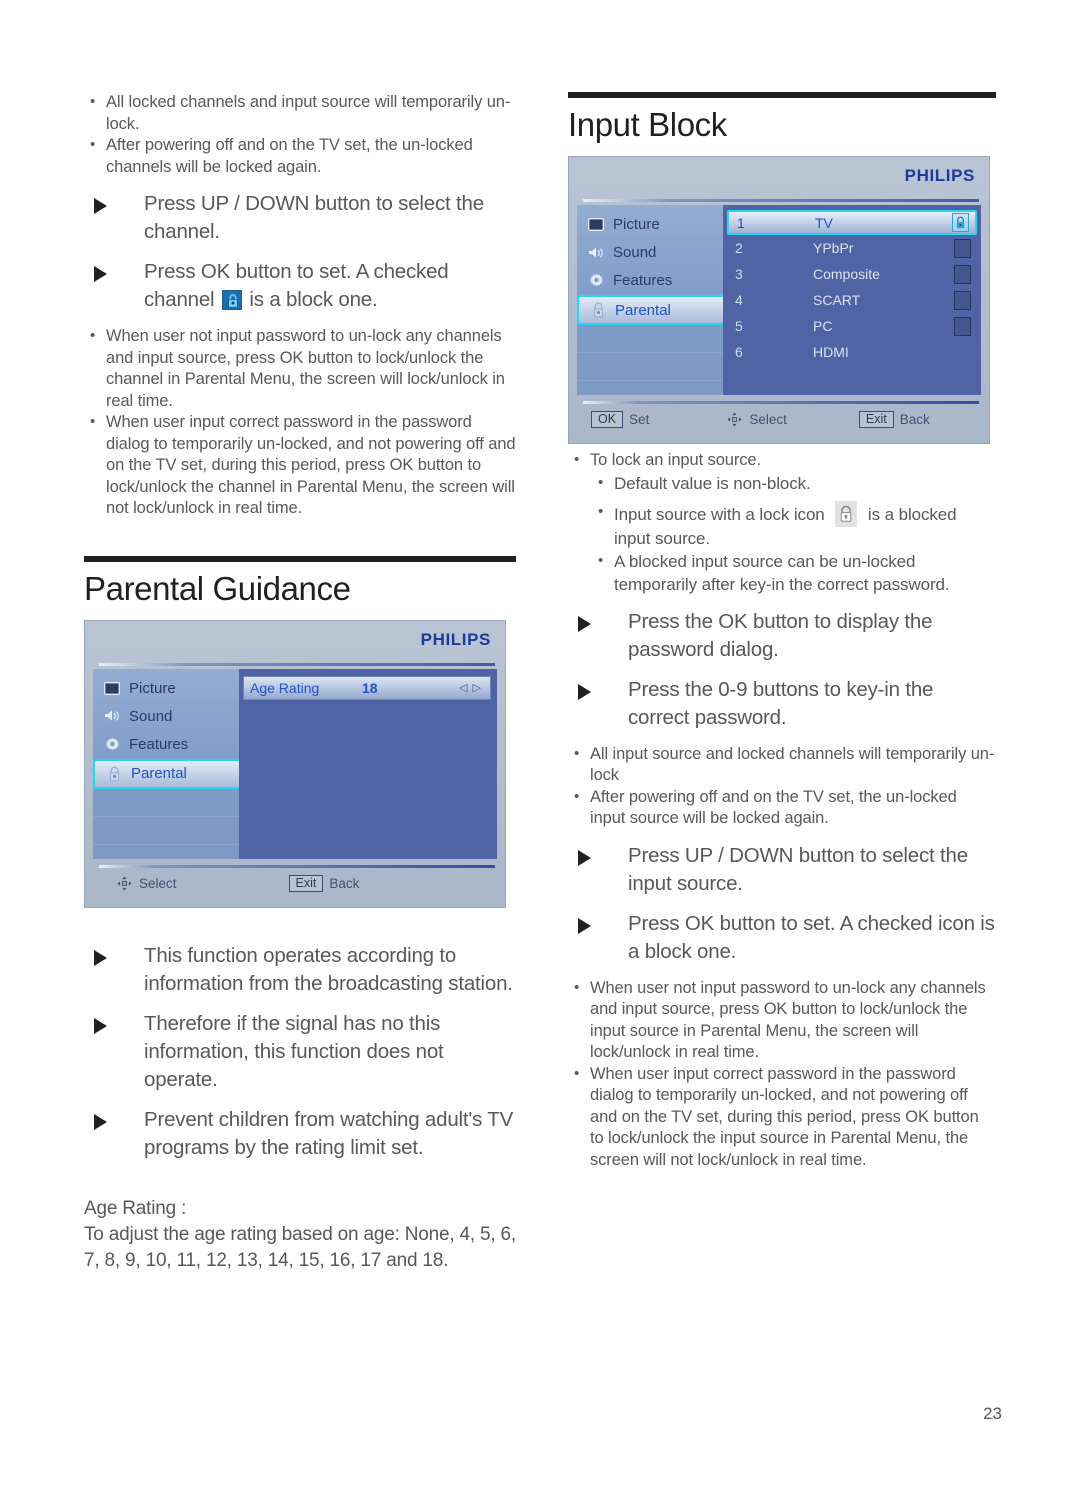 The height and width of the screenshot is (1509, 1080). I want to click on input-source-number: 1, so click(741, 222).